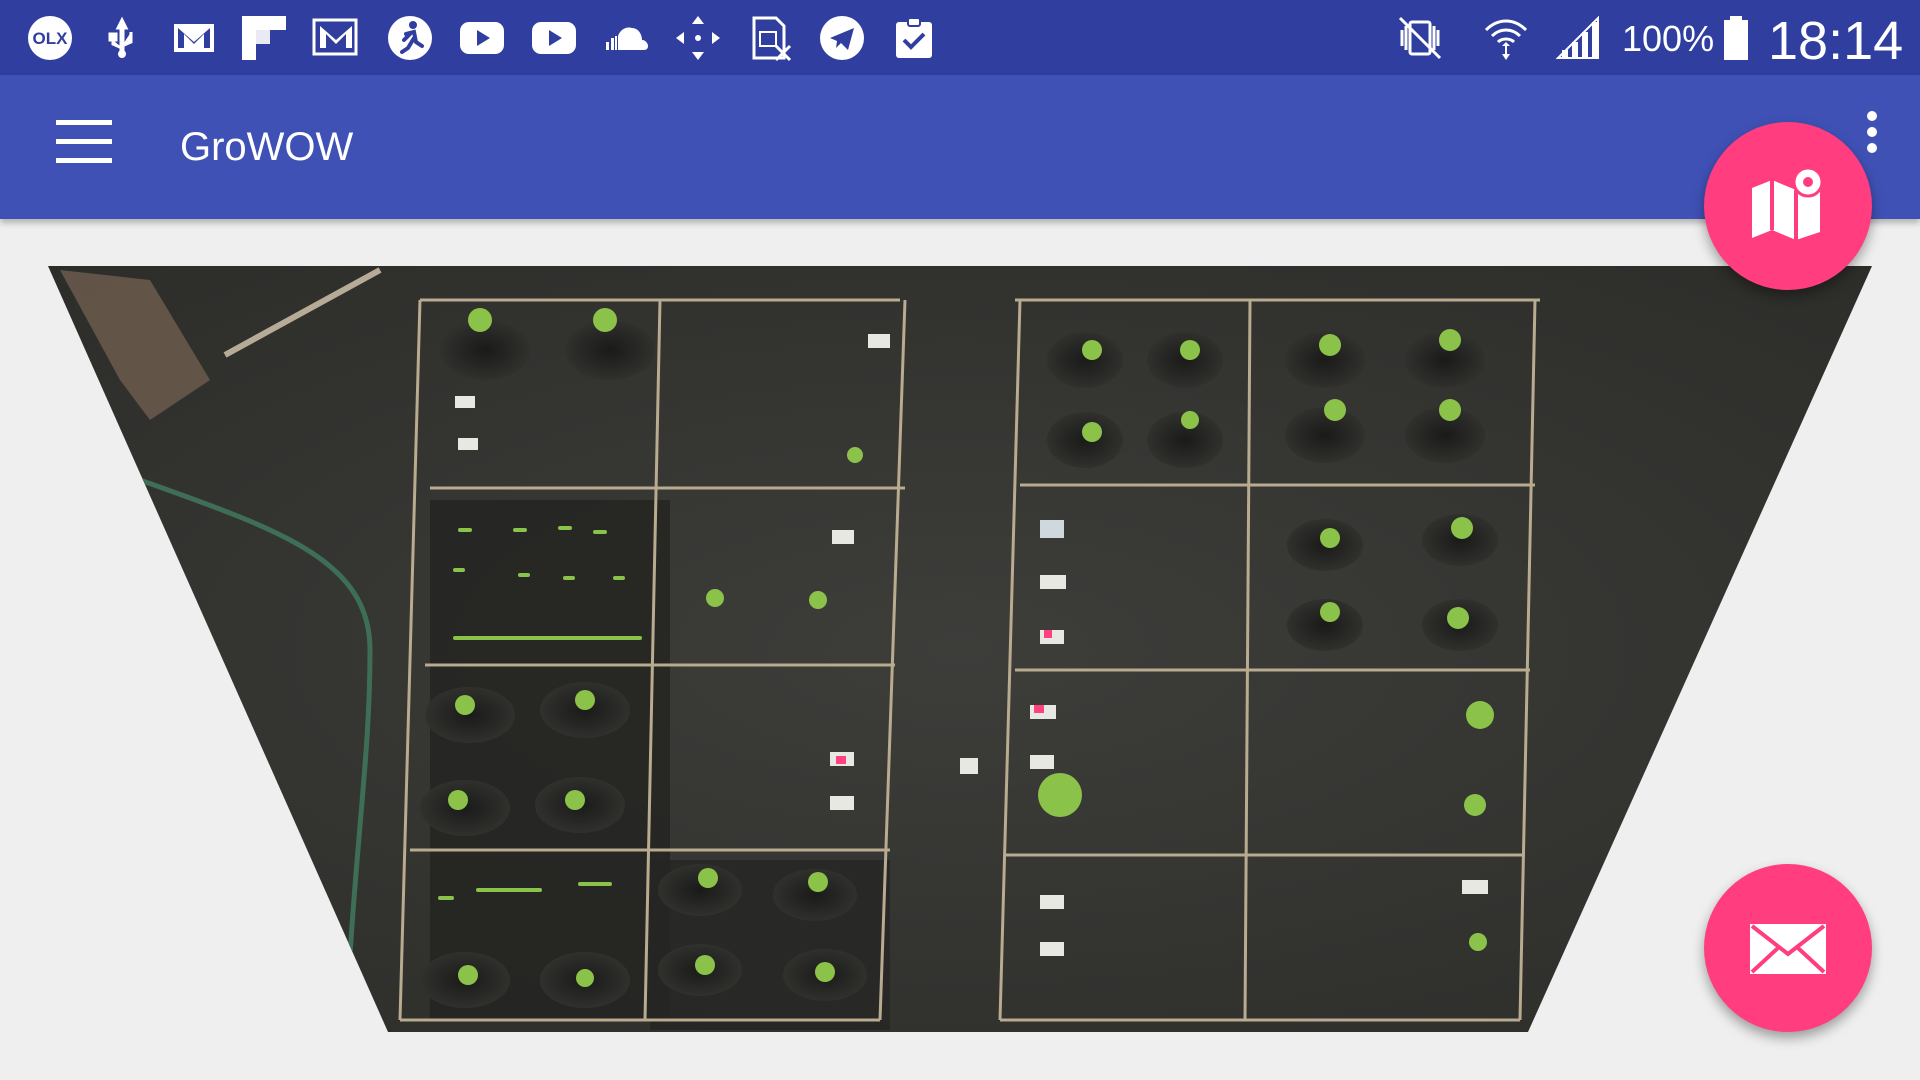  What do you see at coordinates (1872, 141) in the screenshot?
I see `more-vert-icon` at bounding box center [1872, 141].